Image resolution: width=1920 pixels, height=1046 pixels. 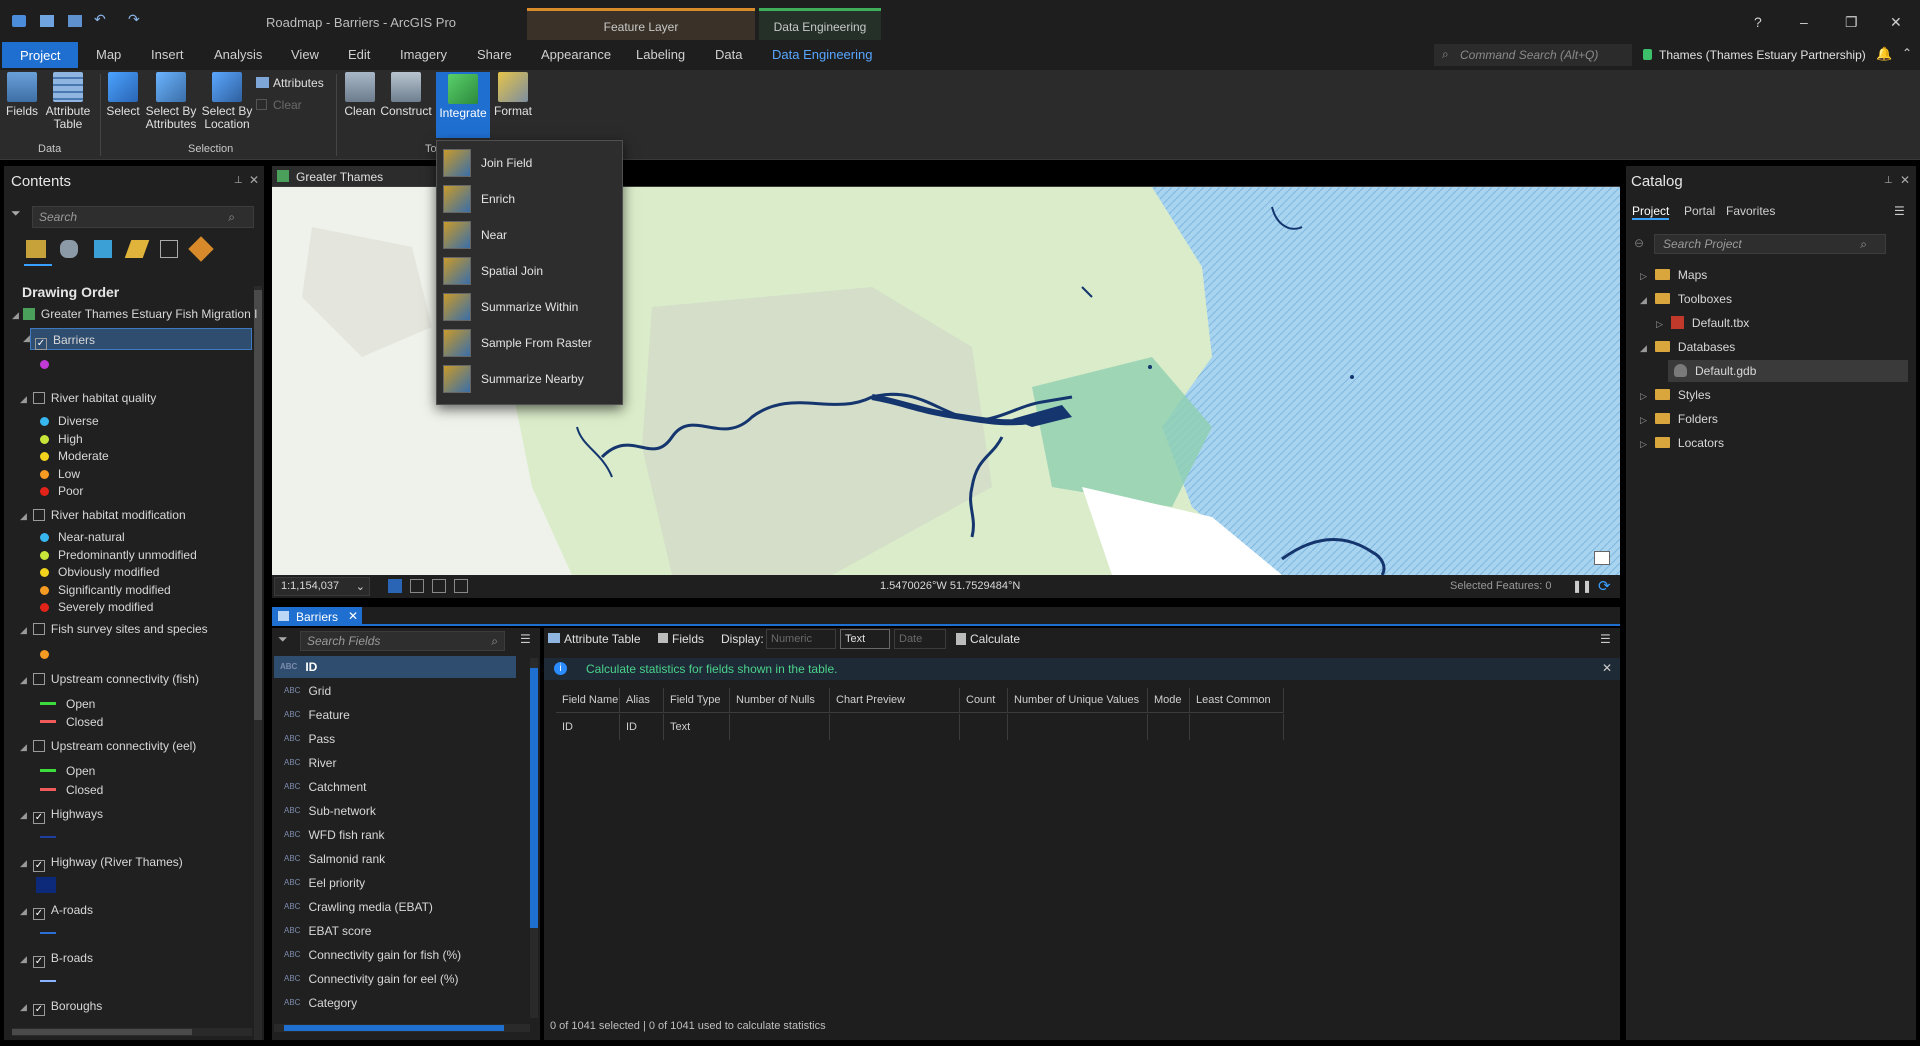 I want to click on layer-highways: ◢ ✓ Highways, so click(x=61, y=815).